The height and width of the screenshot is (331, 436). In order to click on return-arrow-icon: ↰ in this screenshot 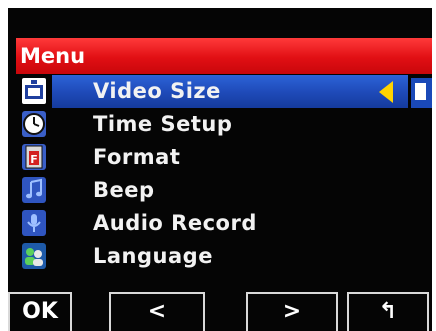, I will do `click(388, 311)`.